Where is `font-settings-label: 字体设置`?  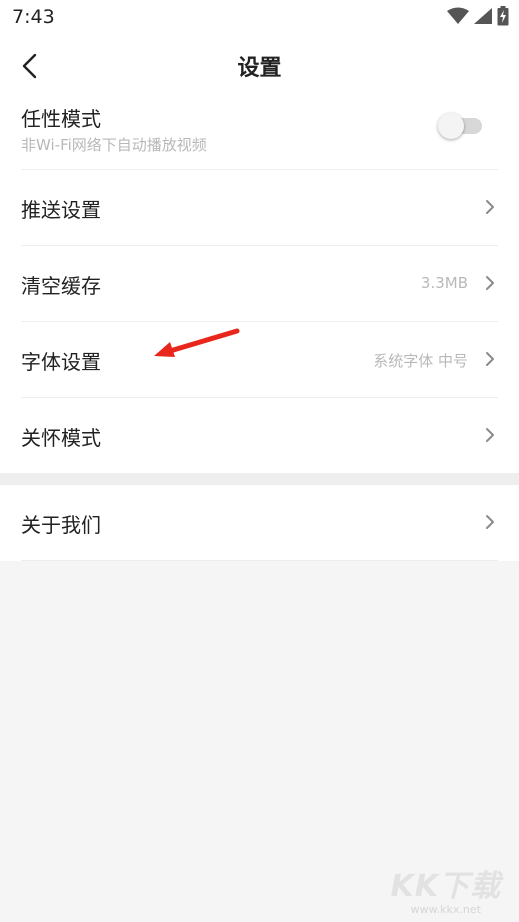
font-settings-label: 字体设置 is located at coordinates (61, 362).